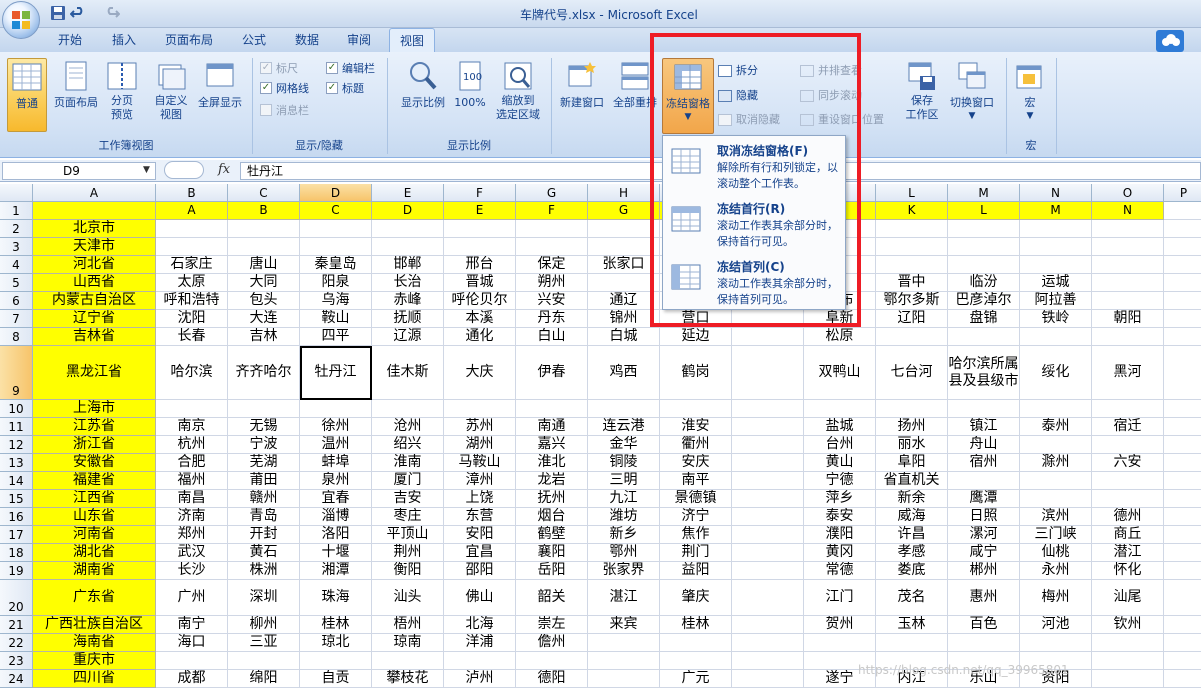 Image resolution: width=1201 pixels, height=692 pixels. I want to click on province-cell: 山东省, so click(94, 517).